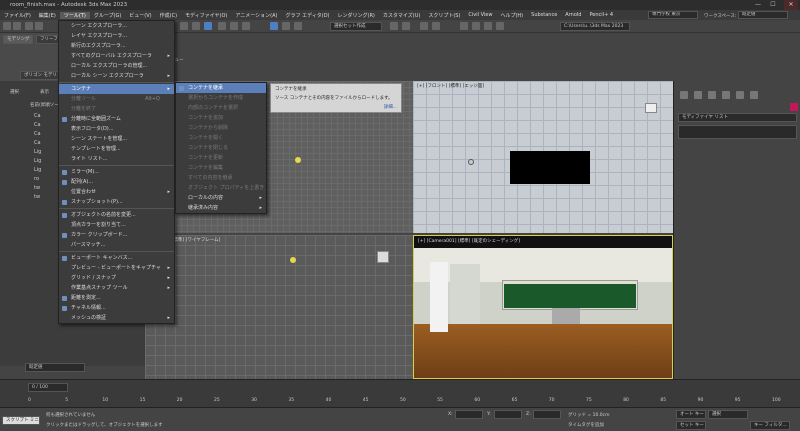 This screenshot has height=431, width=800. Describe the element at coordinates (737, 132) in the screenshot. I see `modifier-stack` at that location.